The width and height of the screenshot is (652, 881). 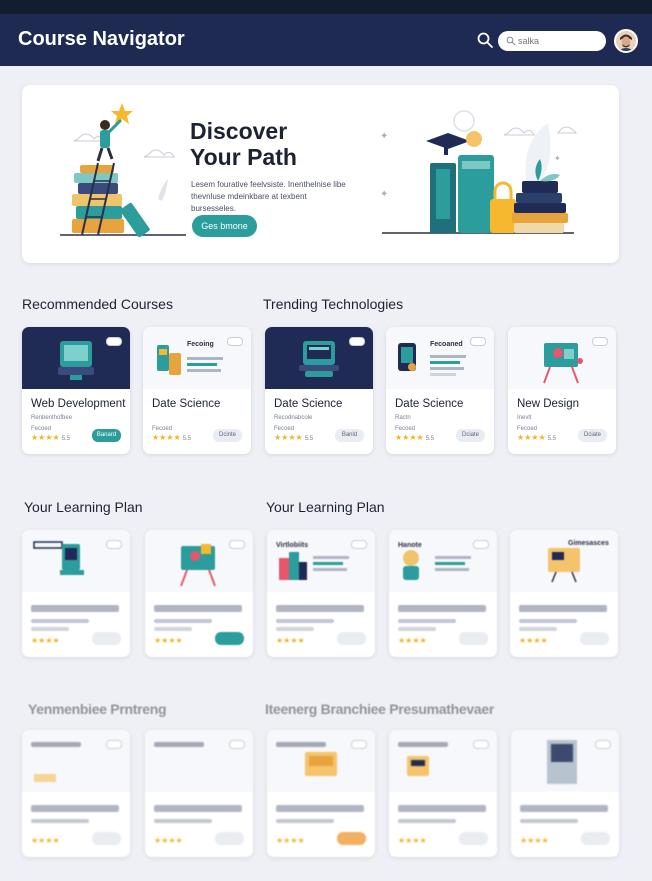 I want to click on search-field-icon, so click(x=511, y=41).